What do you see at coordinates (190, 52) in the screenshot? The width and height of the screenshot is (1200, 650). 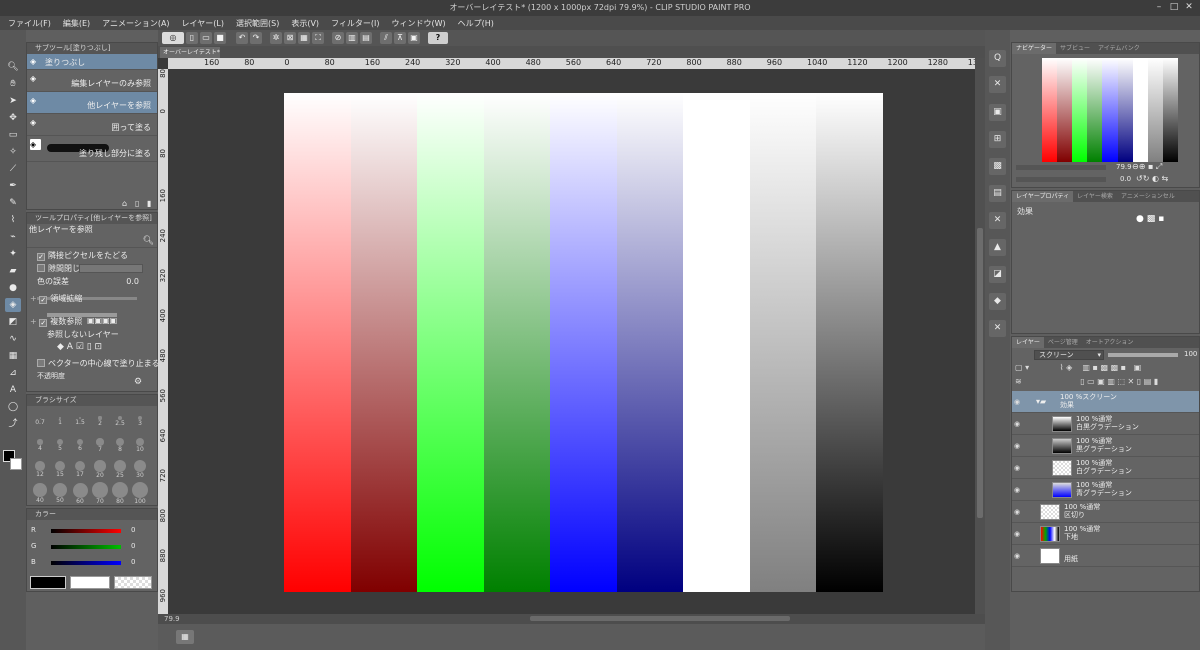 I see `document-tab: オーバーレイテスト*` at bounding box center [190, 52].